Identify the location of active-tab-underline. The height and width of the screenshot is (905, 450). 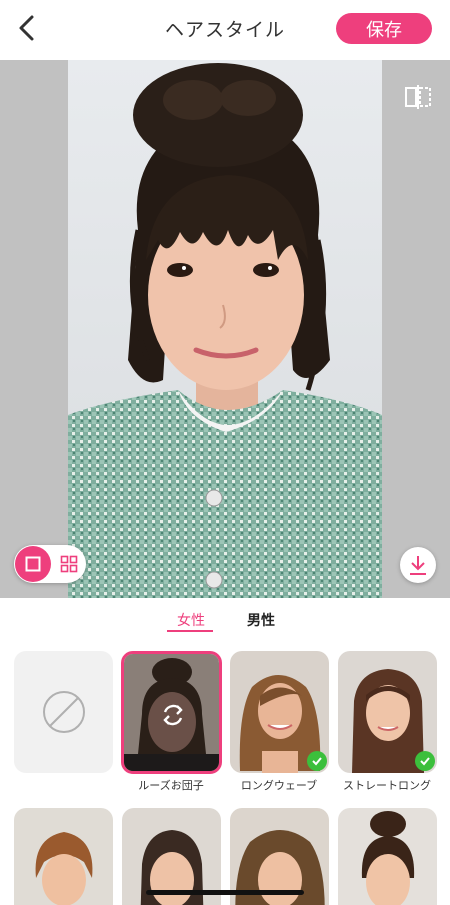
(190, 631).